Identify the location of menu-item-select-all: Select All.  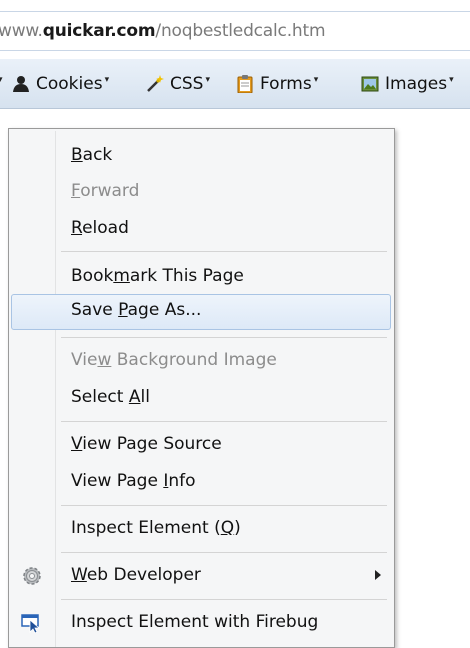
(201, 397).